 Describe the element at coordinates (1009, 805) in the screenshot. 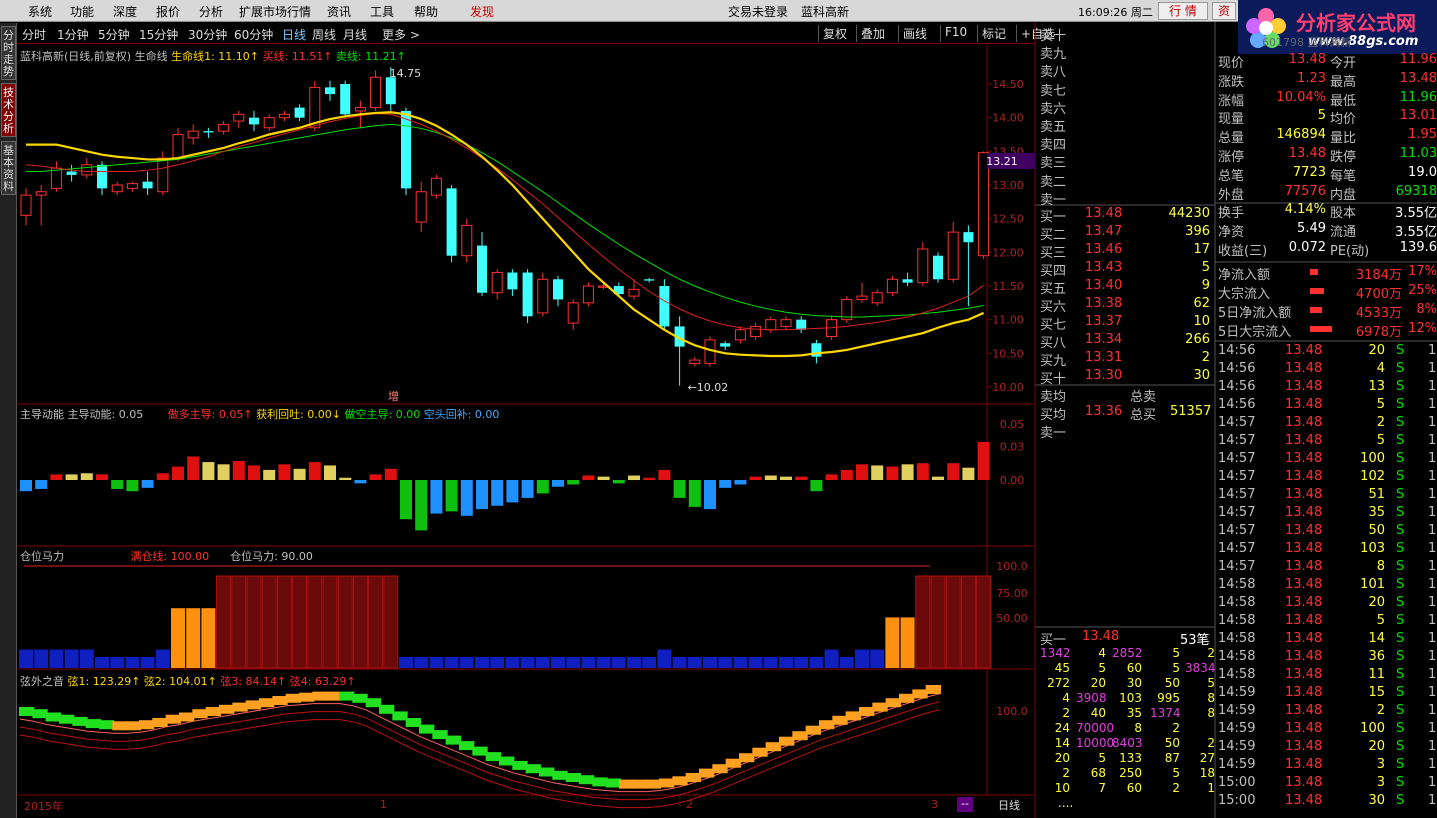

I see `x-period-label: 日线` at that location.